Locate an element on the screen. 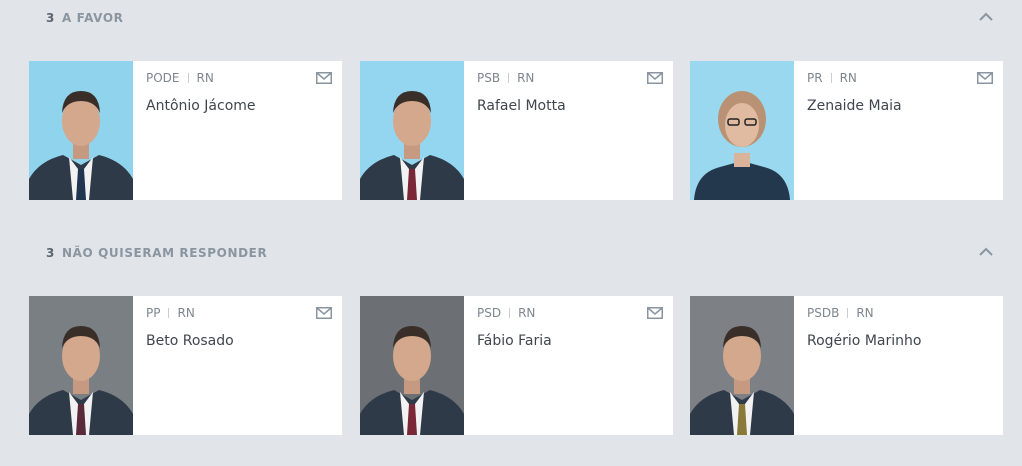 The image size is (1022, 466). section-header-a-favor: 3 A FAVOR is located at coordinates (511, 23).